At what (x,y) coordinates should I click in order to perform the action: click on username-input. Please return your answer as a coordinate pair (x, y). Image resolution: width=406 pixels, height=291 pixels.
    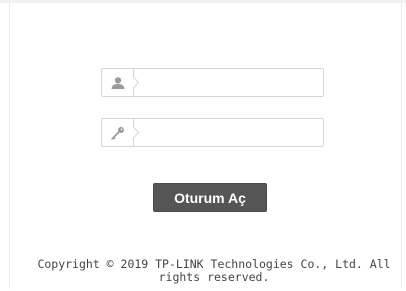
    Looking at the image, I should click on (230, 82).